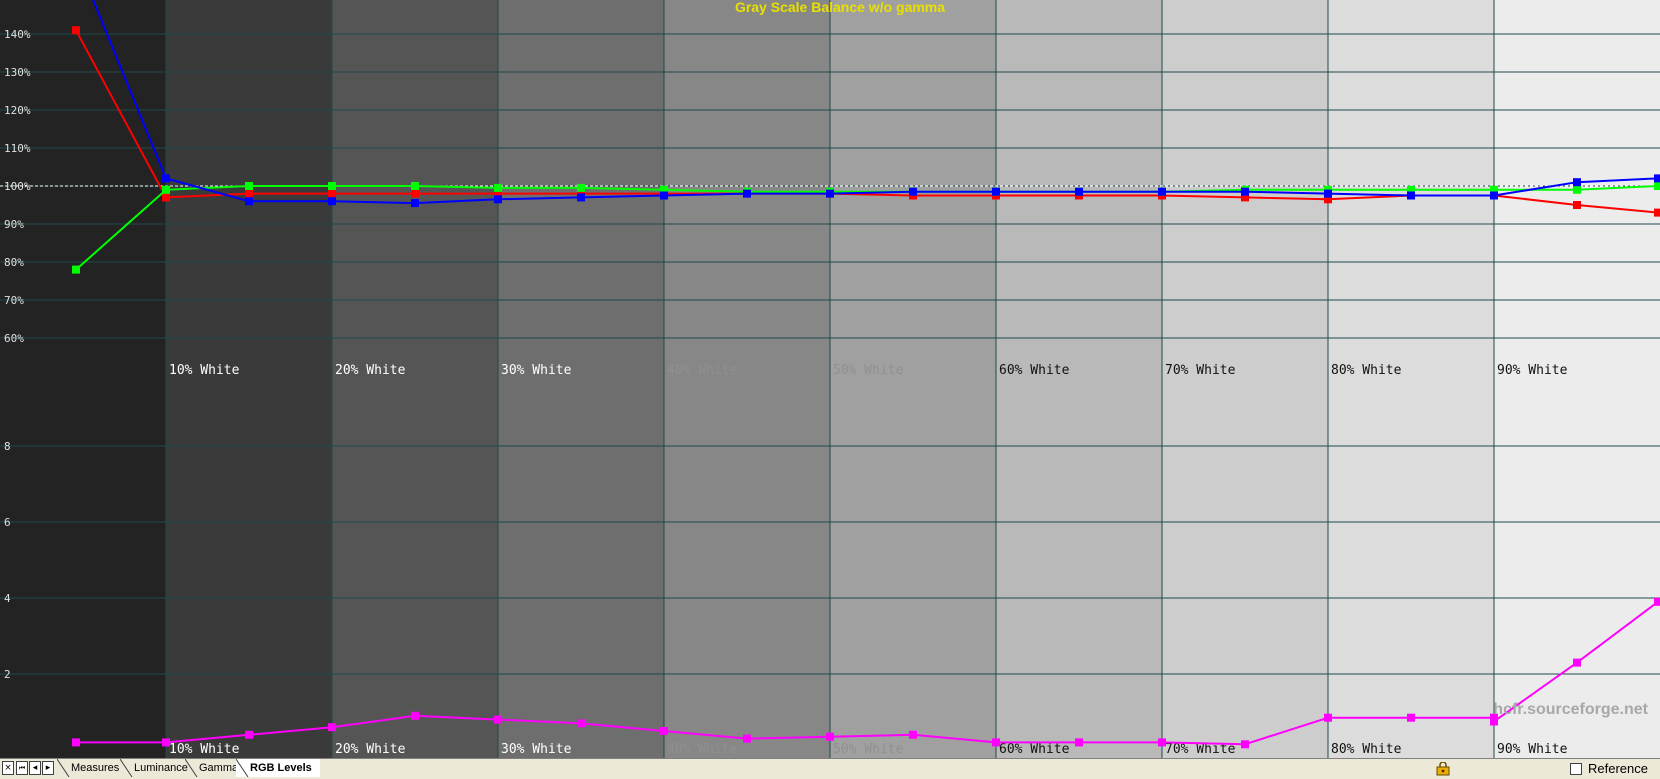 This screenshot has height=779, width=1660. What do you see at coordinates (17, 34) in the screenshot?
I see `y-tick-label: 140%` at bounding box center [17, 34].